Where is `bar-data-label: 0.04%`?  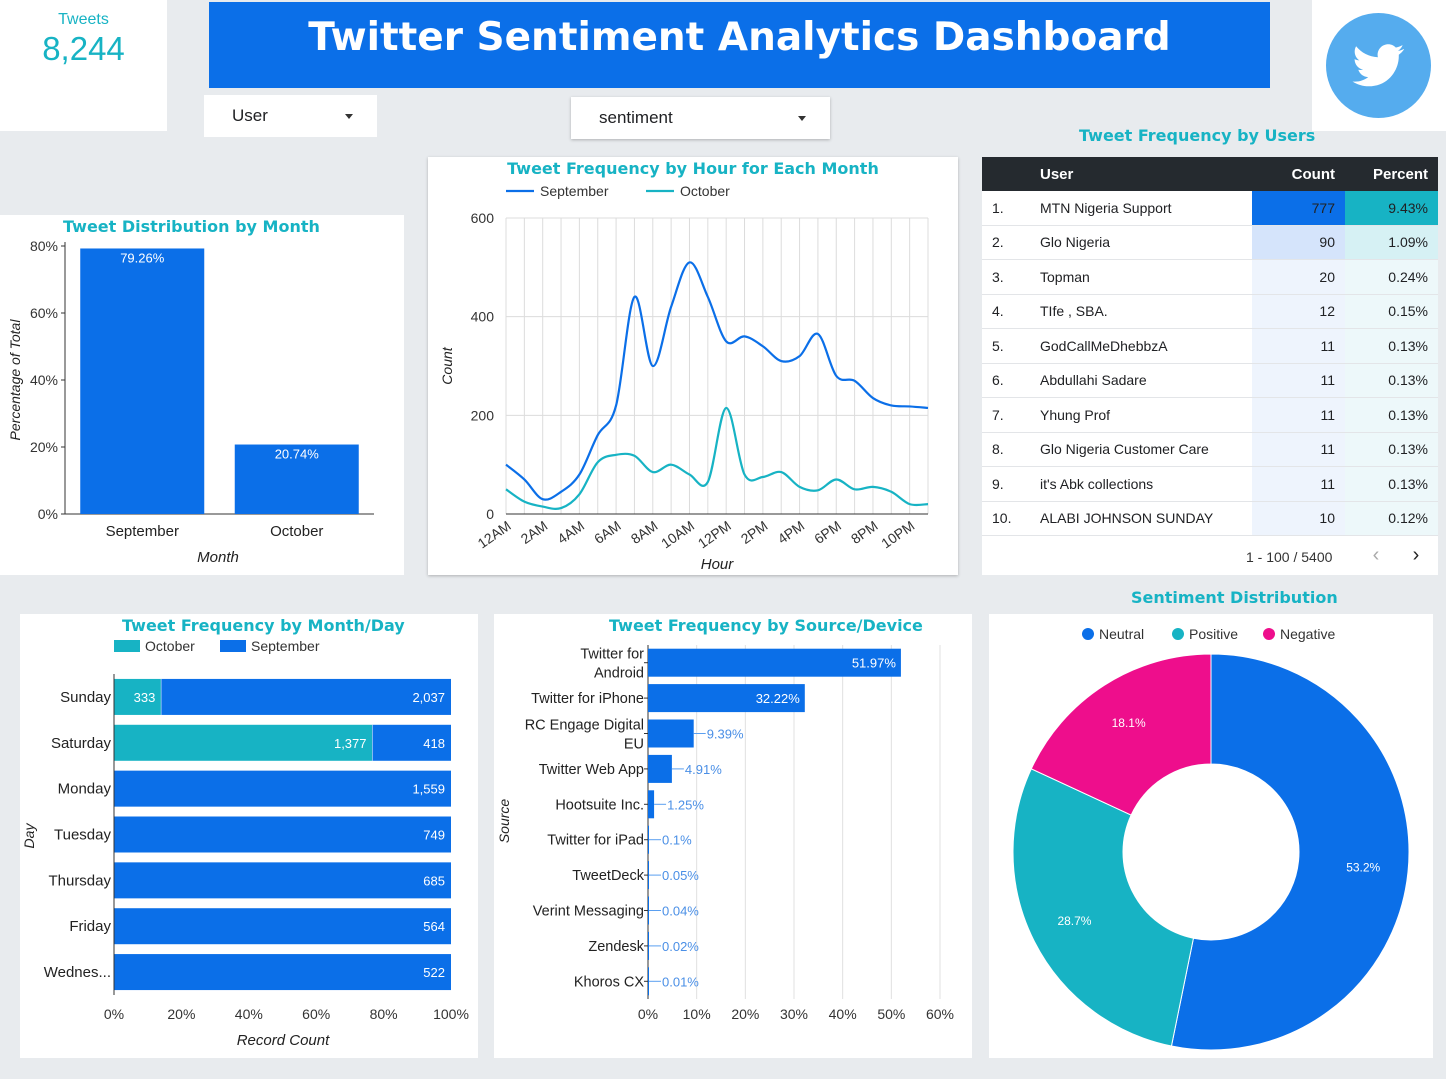
bar-data-label: 0.04% is located at coordinates (680, 911).